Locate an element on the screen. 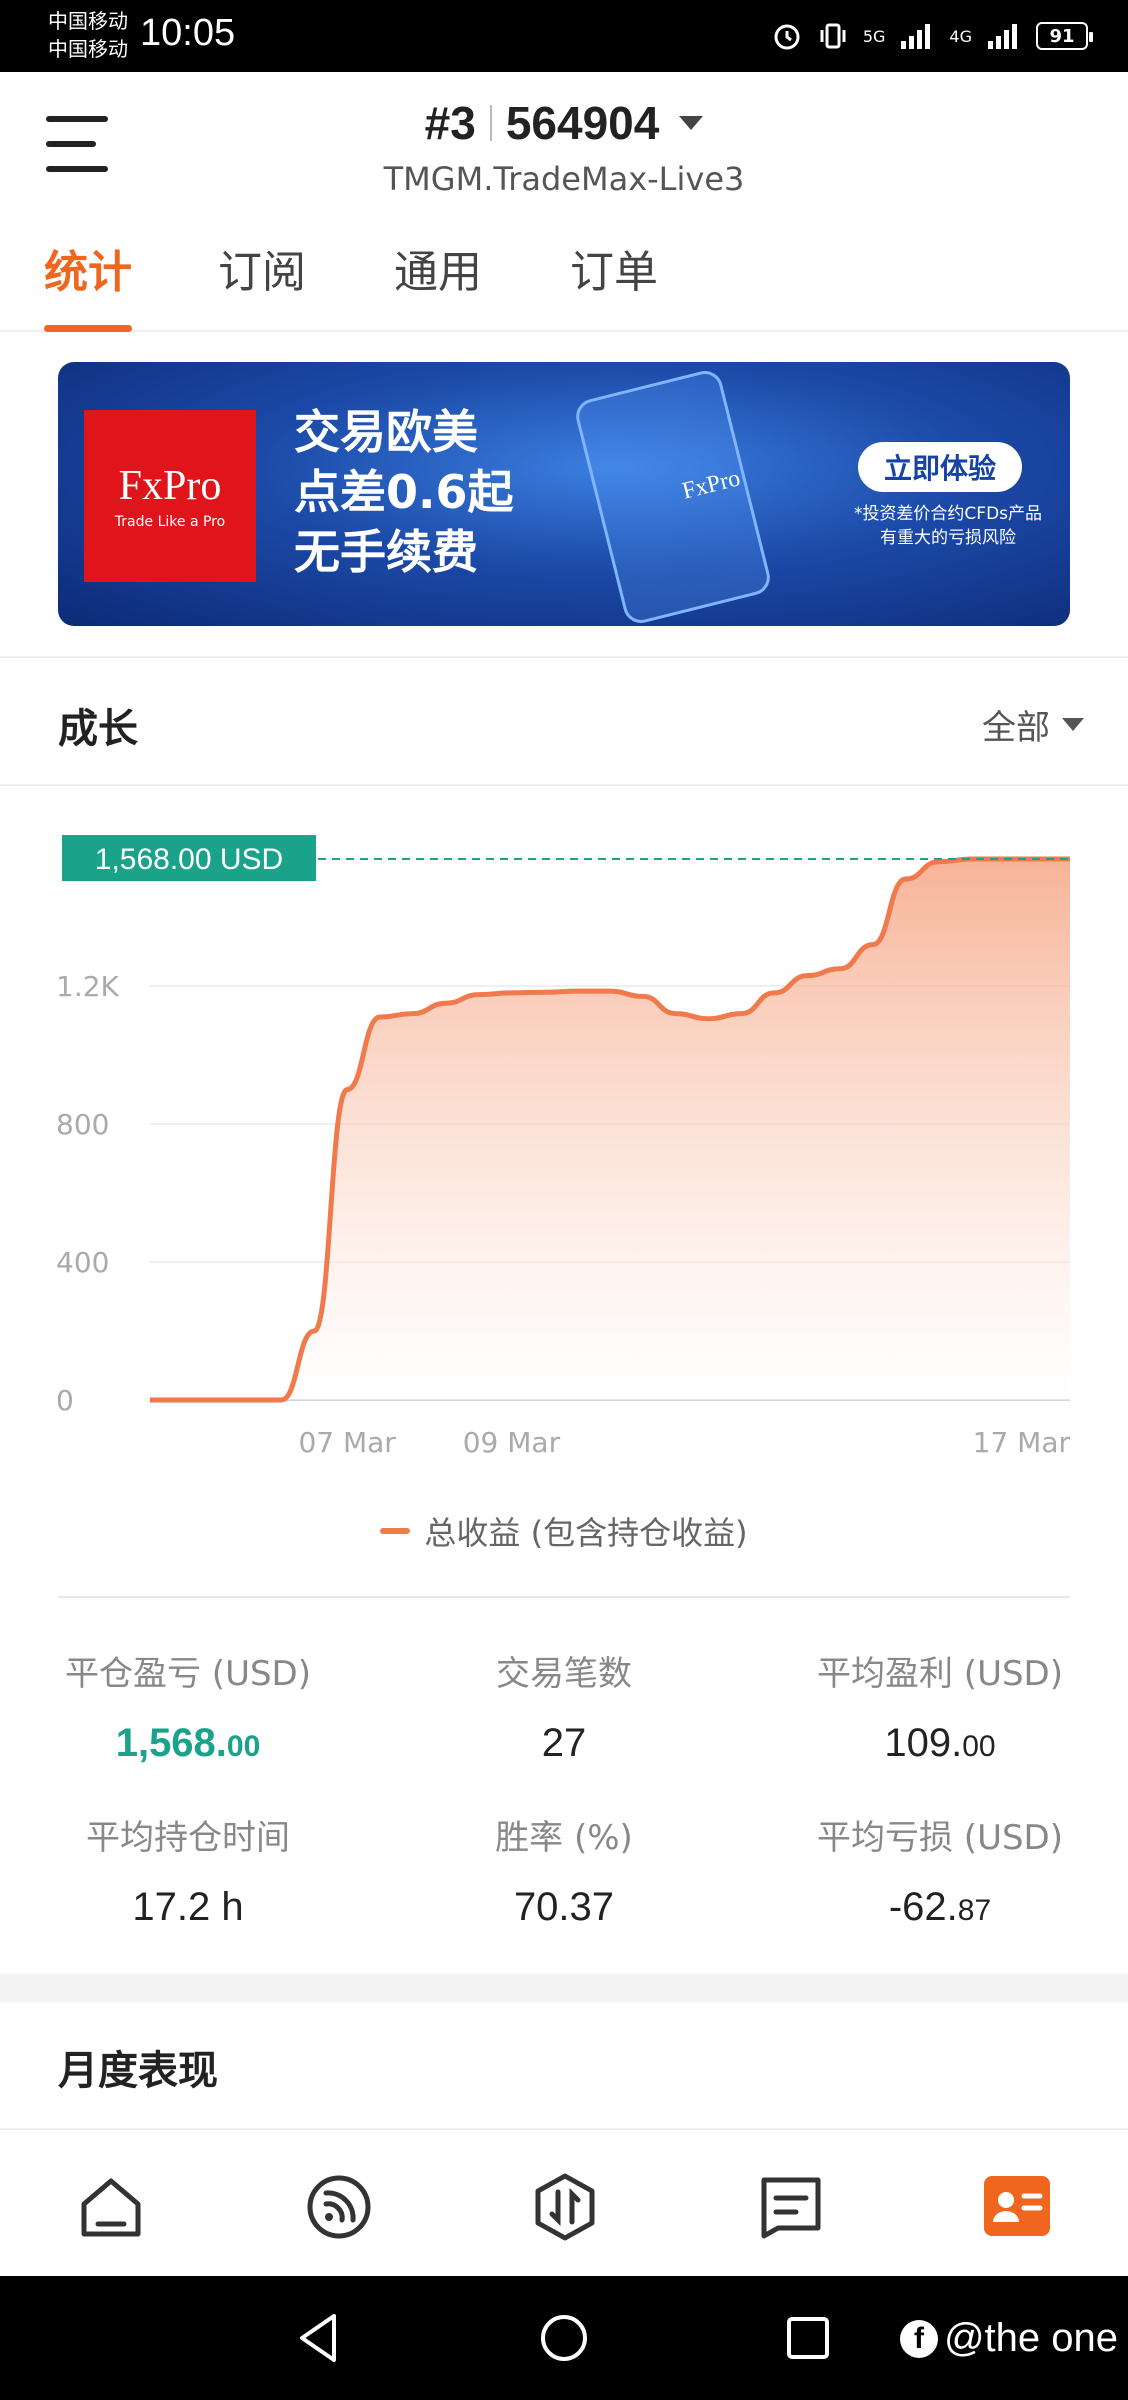 The height and width of the screenshot is (2400, 1128). y-tick-label: 800 is located at coordinates (82, 1124).